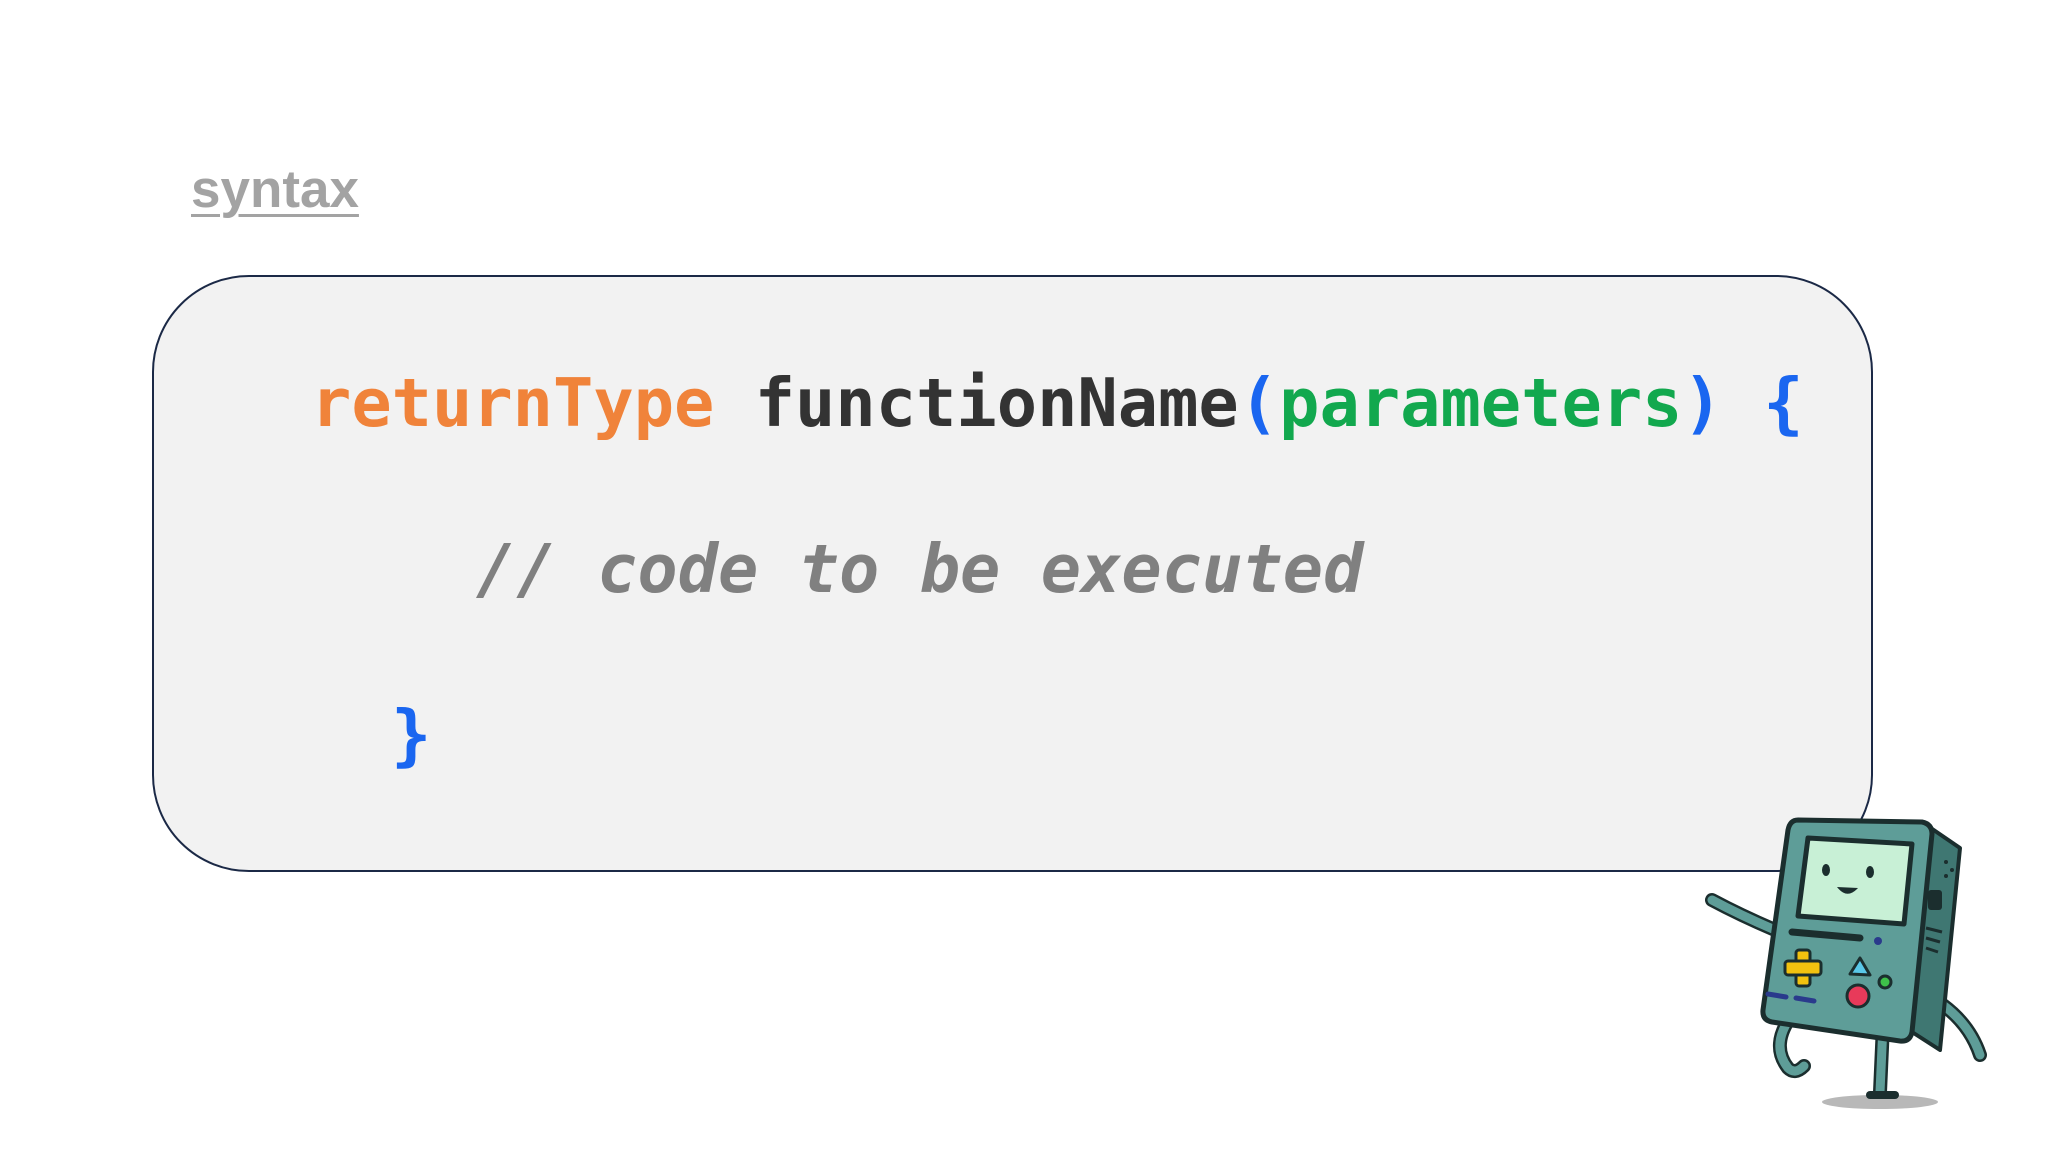 The width and height of the screenshot is (2048, 1152). I want to click on comment-token: // code to be executed, so click(920, 569).